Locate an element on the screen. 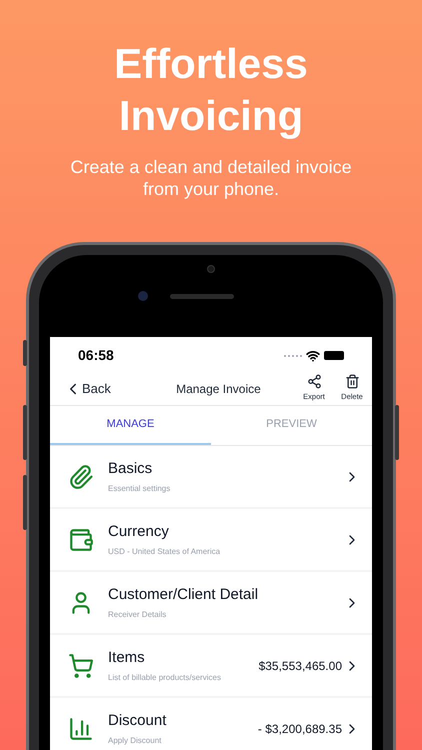 The width and height of the screenshot is (422, 750). row-title: Discount is located at coordinates (138, 721).